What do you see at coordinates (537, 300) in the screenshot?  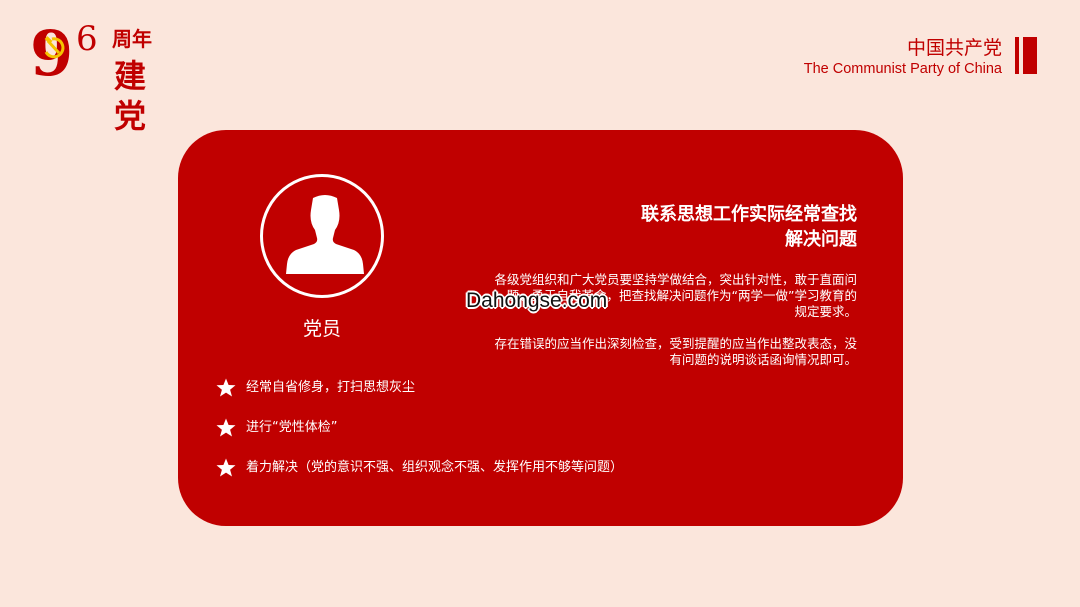 I see `watermark-text: Dahongse.com` at bounding box center [537, 300].